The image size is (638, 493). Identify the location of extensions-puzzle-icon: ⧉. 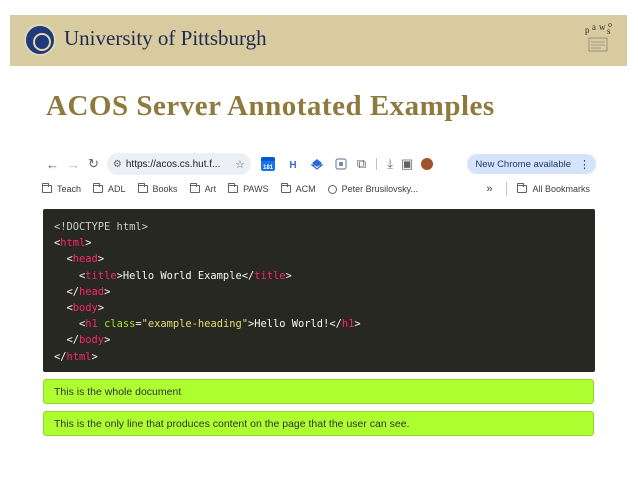
(361, 164).